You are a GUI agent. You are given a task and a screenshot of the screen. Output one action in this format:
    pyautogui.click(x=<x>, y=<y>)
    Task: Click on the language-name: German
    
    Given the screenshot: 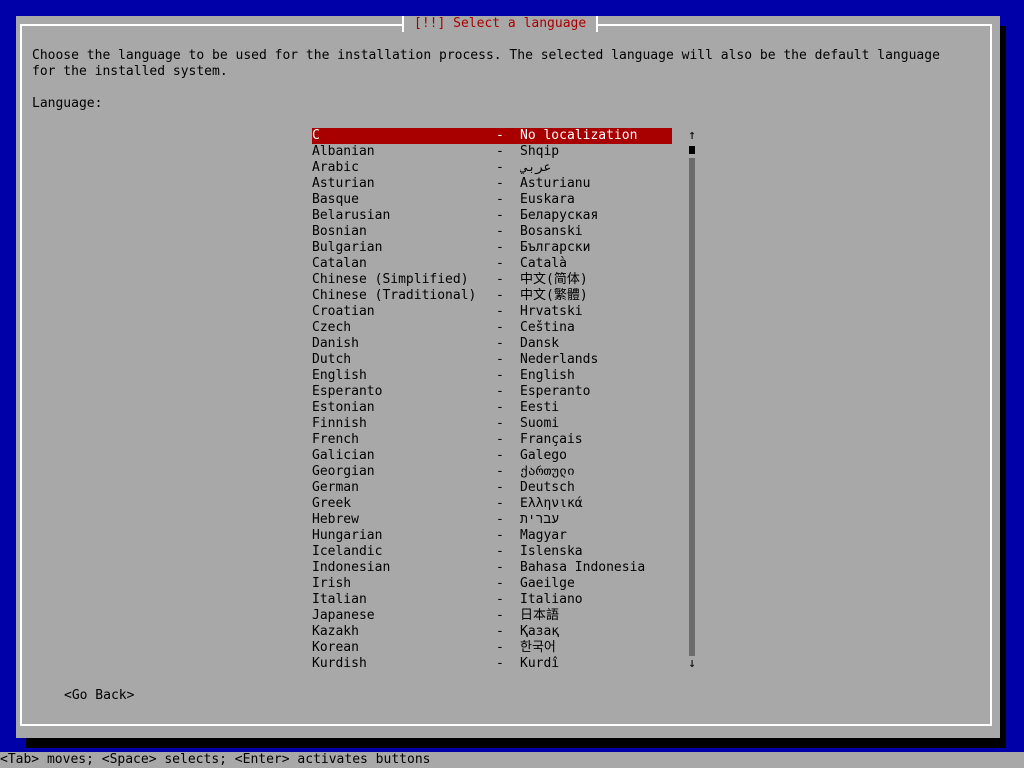 What is the action you would take?
    pyautogui.click(x=335, y=487)
    